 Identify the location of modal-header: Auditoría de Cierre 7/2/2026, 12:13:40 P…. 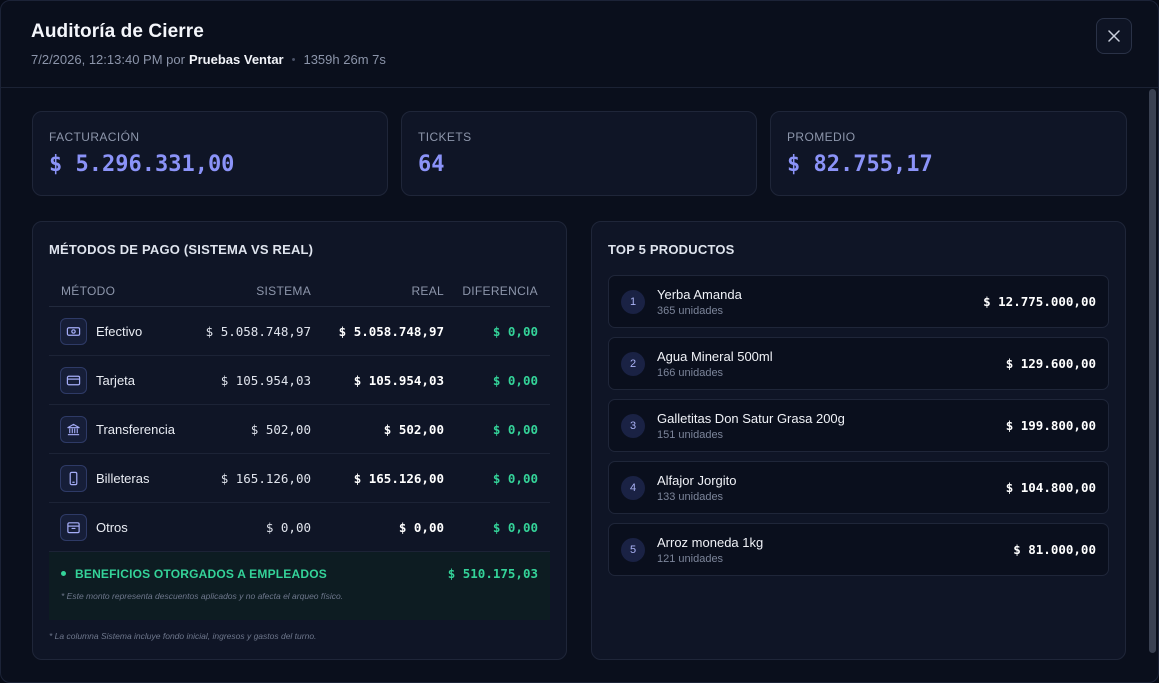
(579, 44).